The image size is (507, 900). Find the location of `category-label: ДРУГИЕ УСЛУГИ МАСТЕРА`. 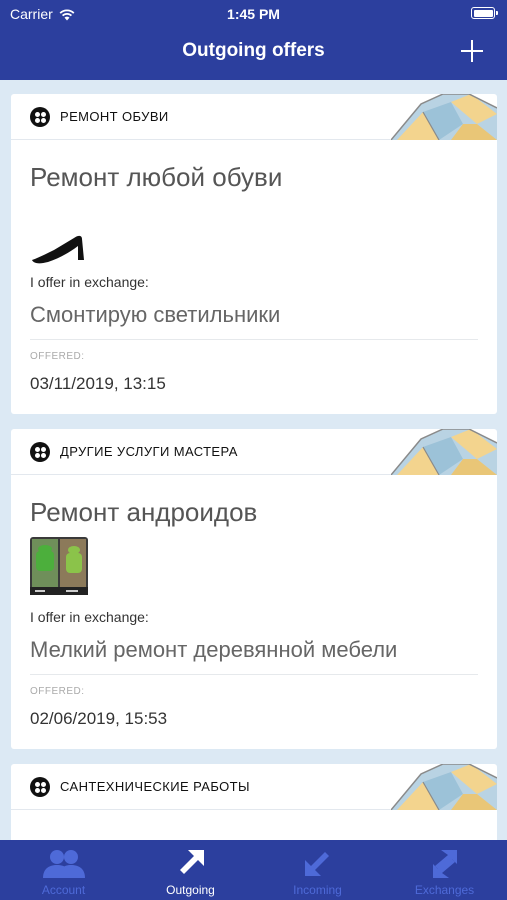

category-label: ДРУГИЕ УСЛУГИ МАСТЕРА is located at coordinates (149, 451).